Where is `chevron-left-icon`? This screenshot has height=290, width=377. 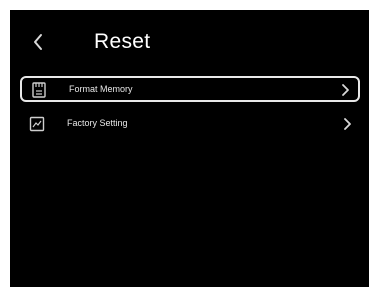
chevron-left-icon is located at coordinates (38, 42).